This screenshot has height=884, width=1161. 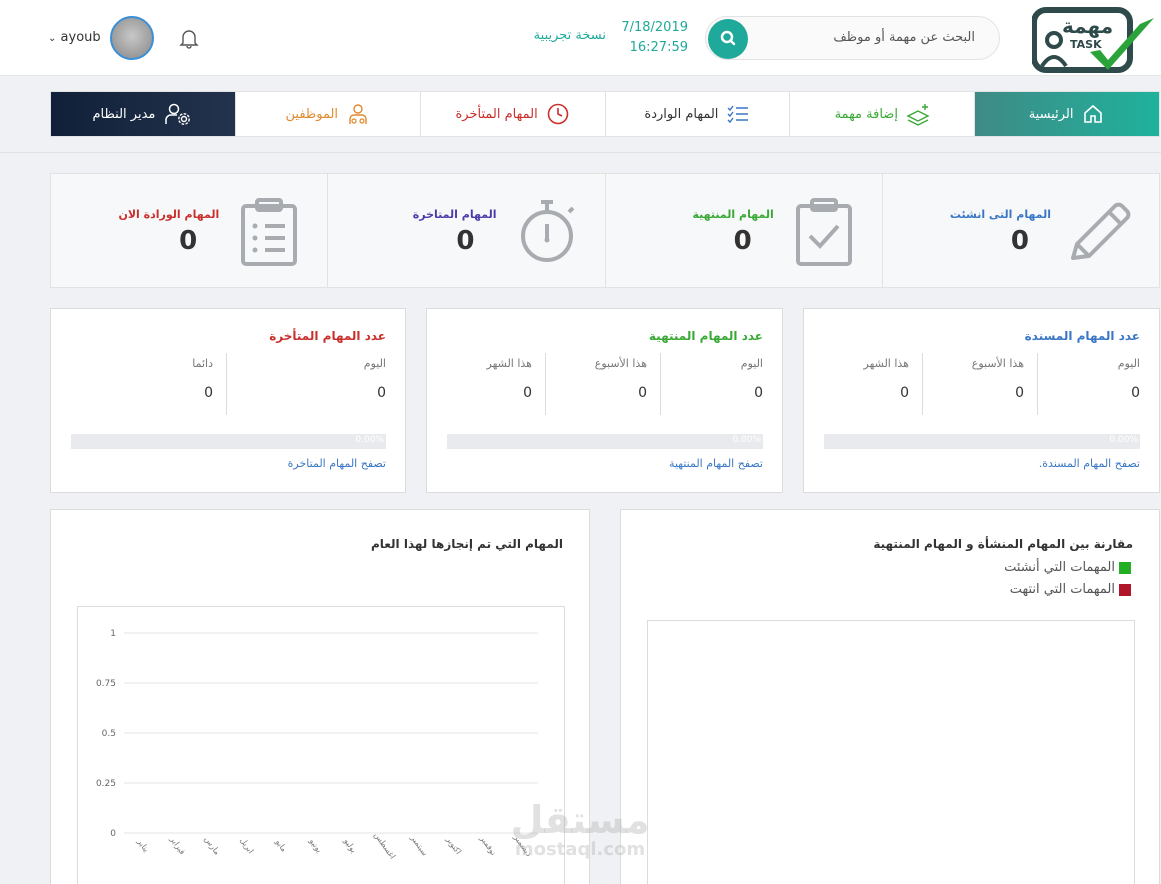 I want to click on search-button, so click(x=728, y=39).